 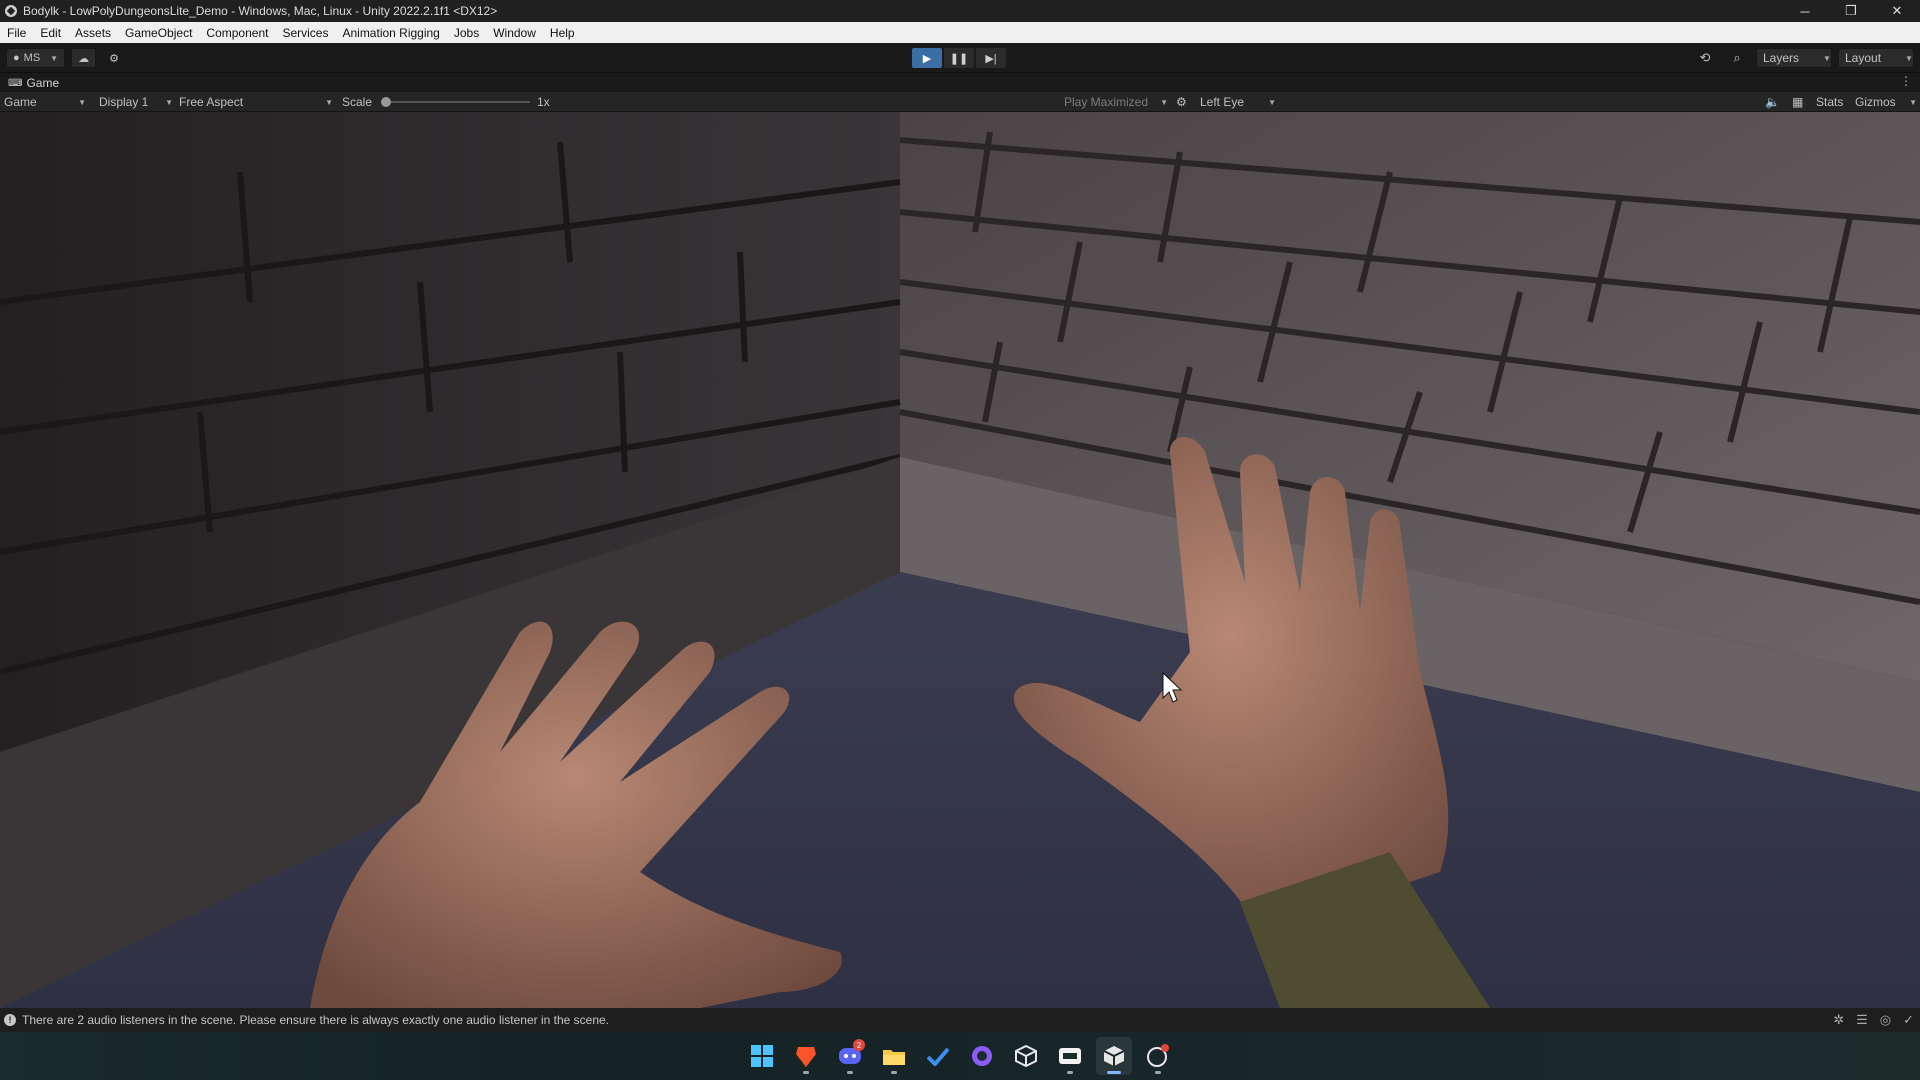 What do you see at coordinates (1829, 102) in the screenshot?
I see `stats-button: Stats` at bounding box center [1829, 102].